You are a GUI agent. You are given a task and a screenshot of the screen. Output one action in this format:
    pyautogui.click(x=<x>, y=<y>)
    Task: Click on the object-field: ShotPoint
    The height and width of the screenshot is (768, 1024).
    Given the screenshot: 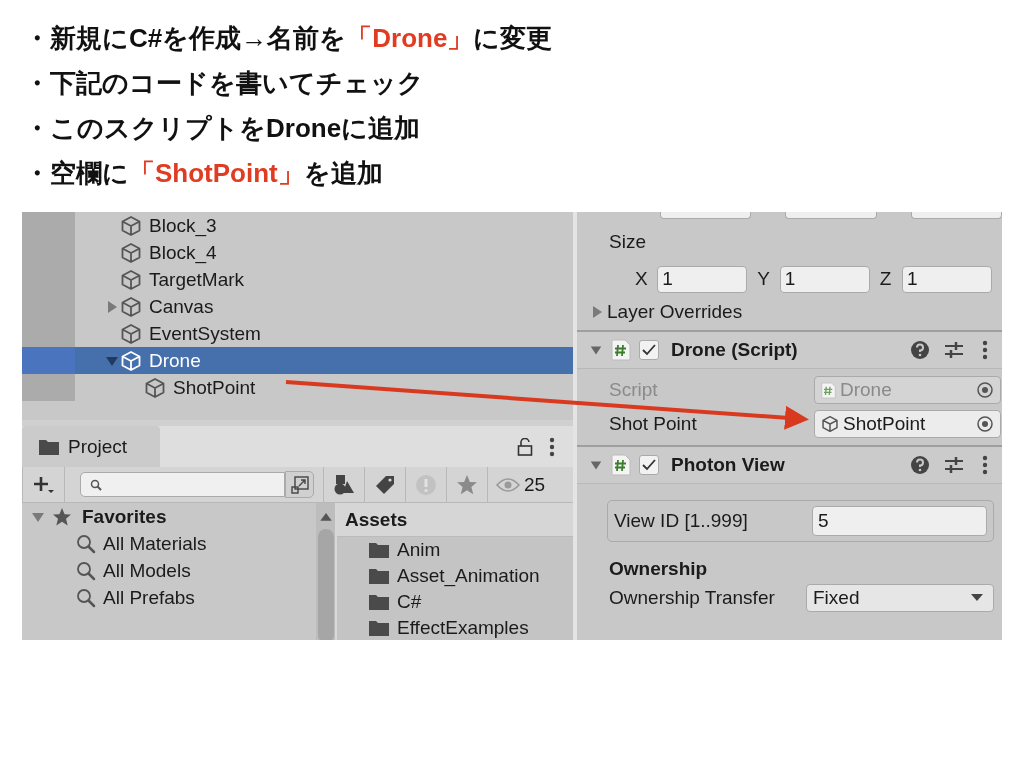 What is the action you would take?
    pyautogui.click(x=907, y=424)
    